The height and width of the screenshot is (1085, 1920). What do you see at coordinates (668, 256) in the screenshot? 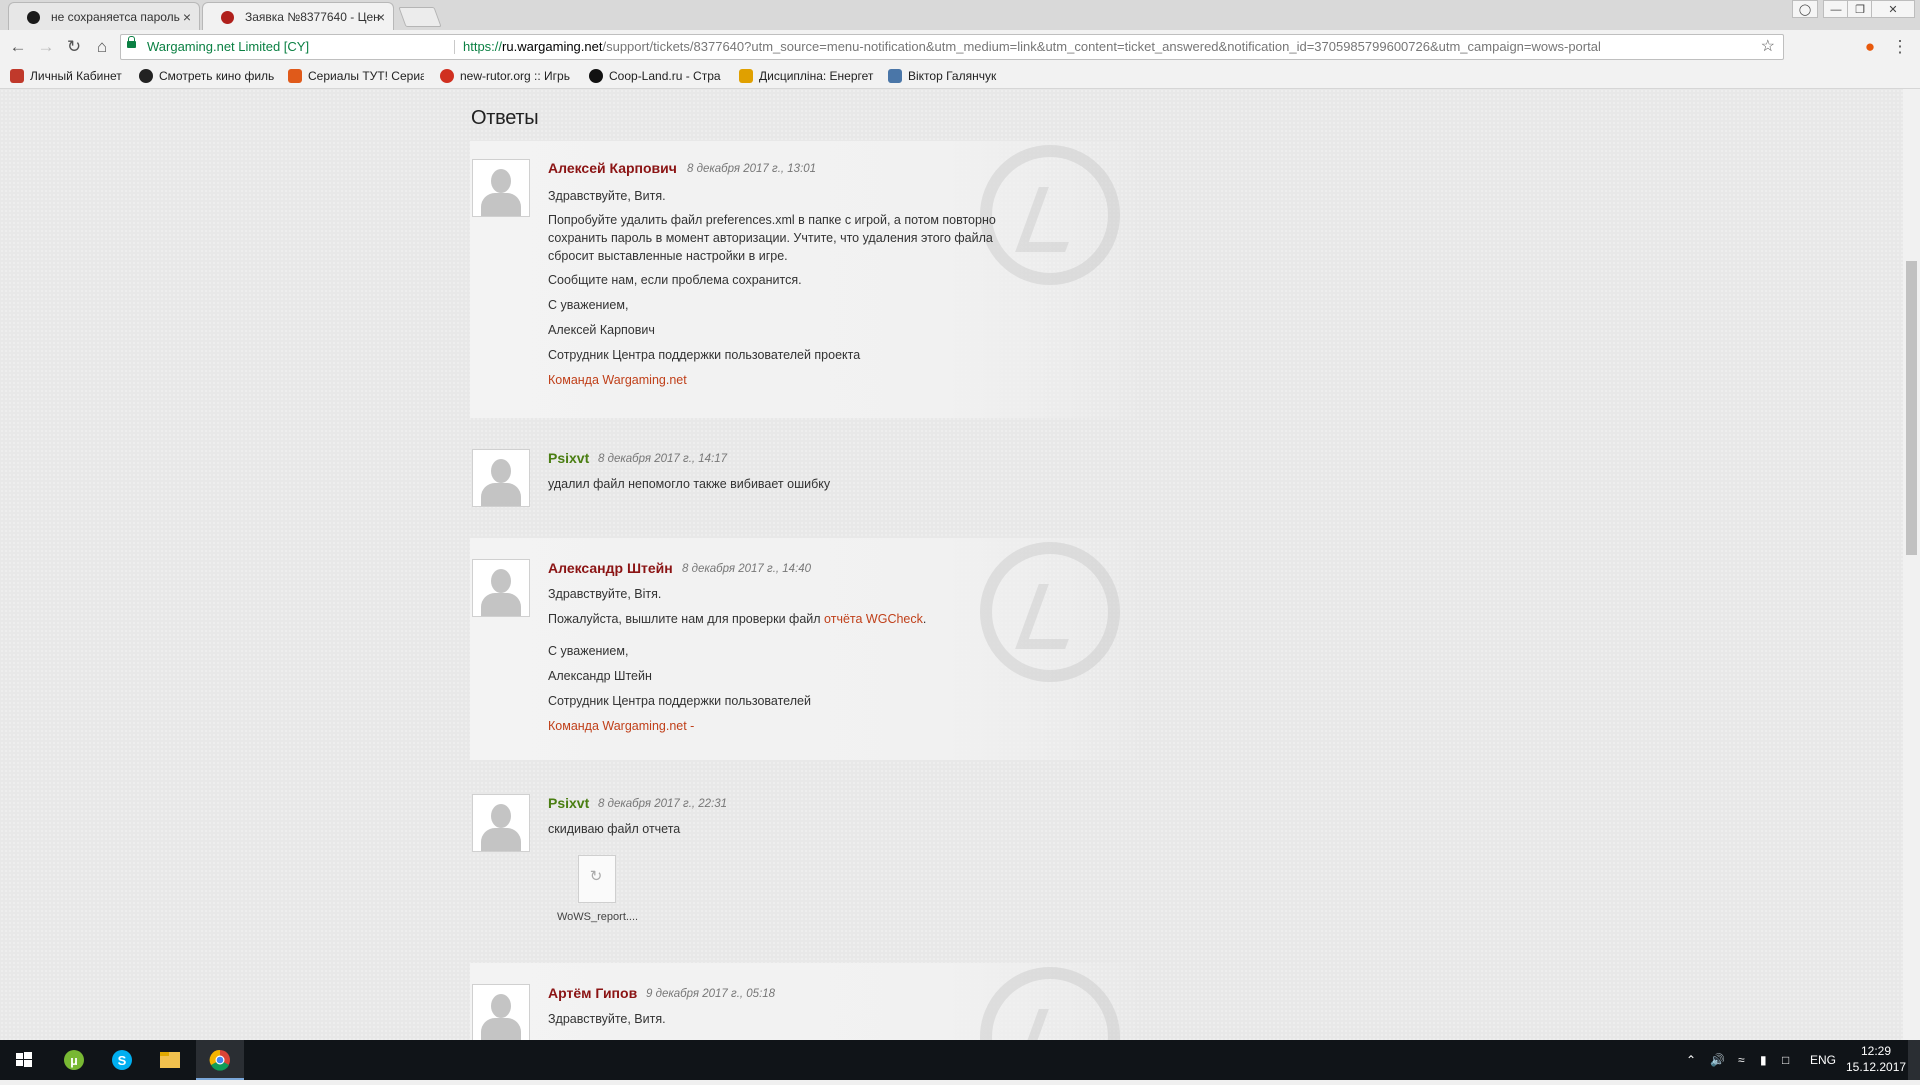
I see `reply-text: сбросит выставленные настройки в игре.` at bounding box center [668, 256].